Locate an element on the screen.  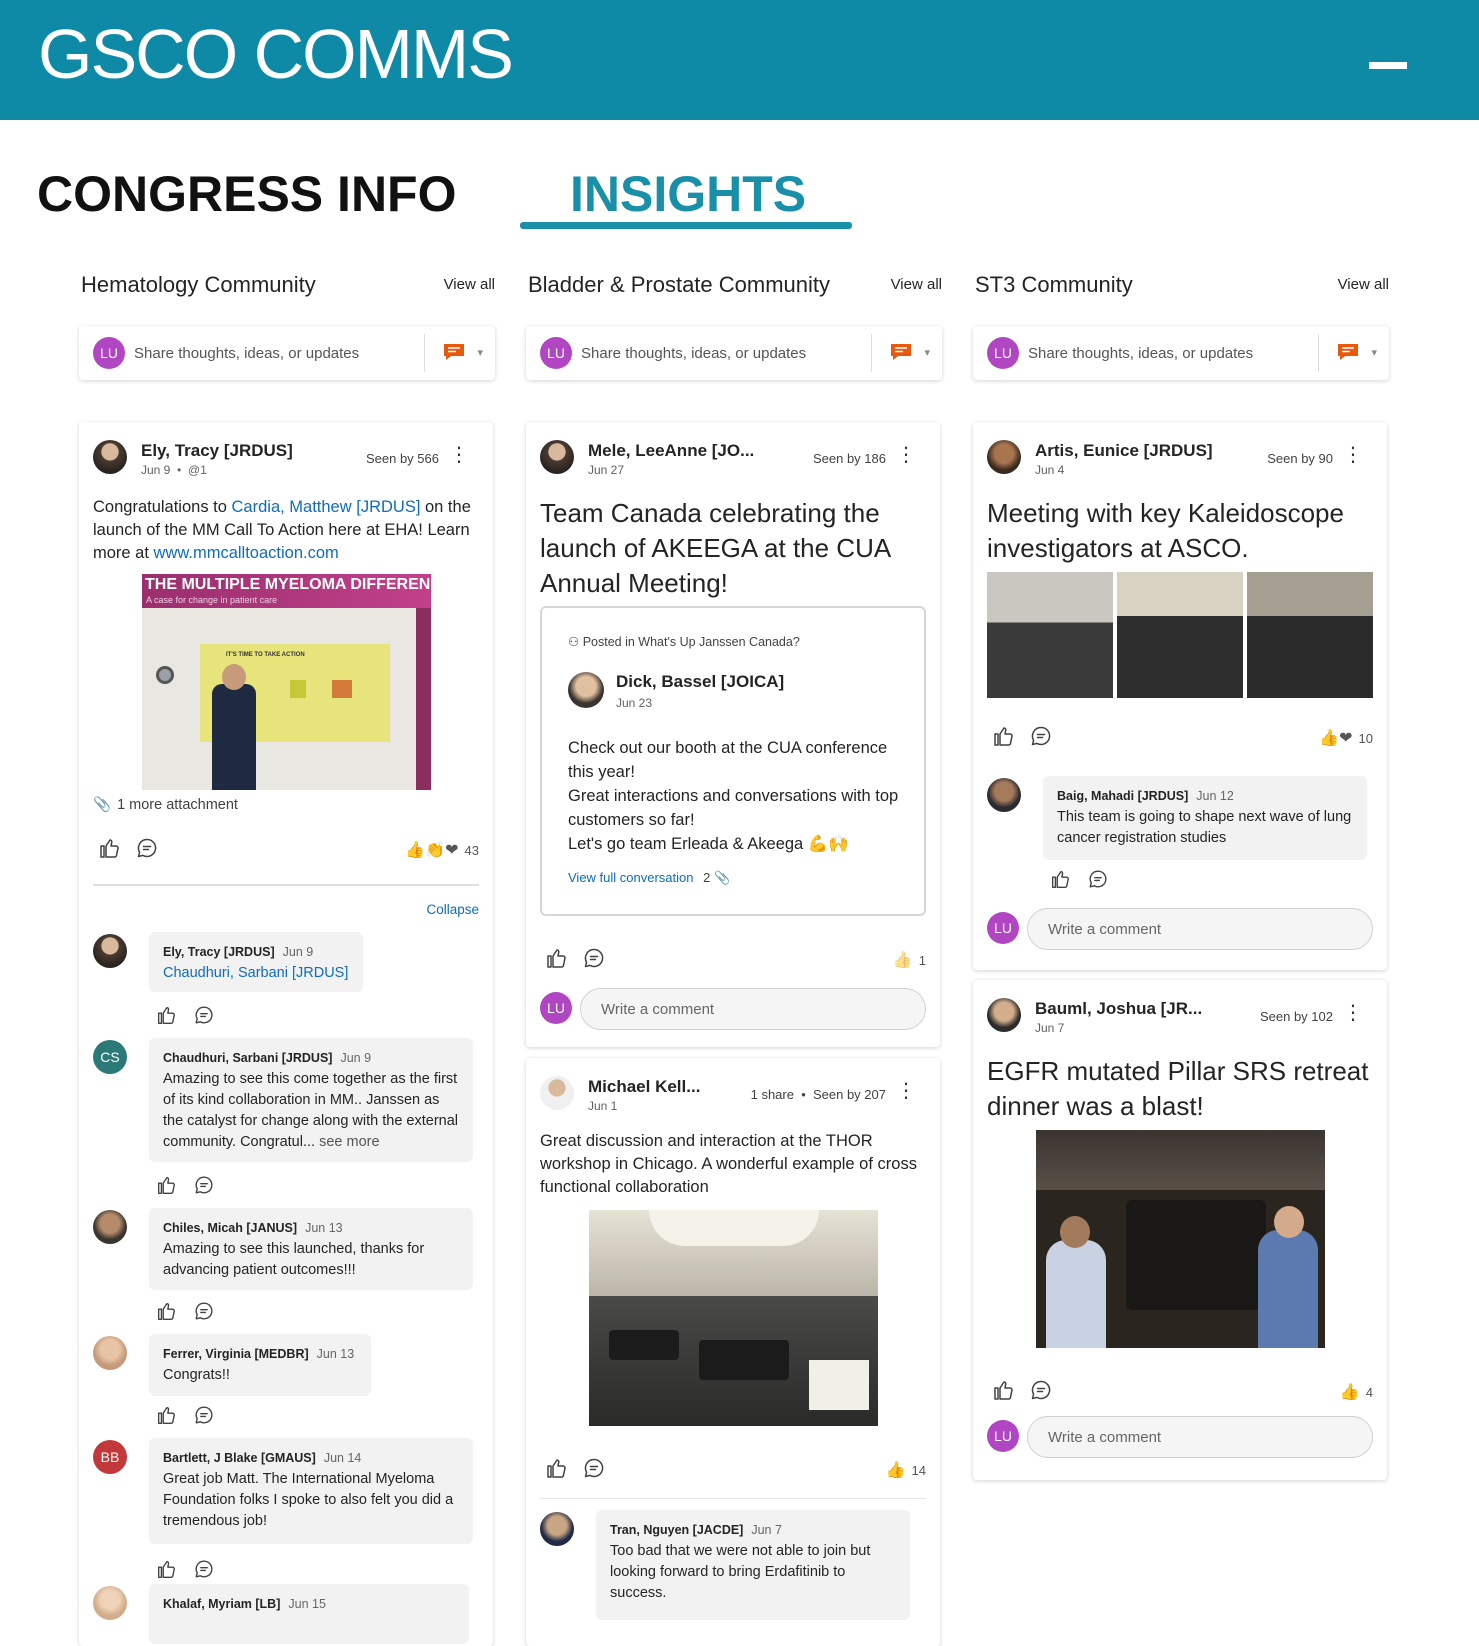
reaction-summary: 👍 4 is located at coordinates (1356, 1392).